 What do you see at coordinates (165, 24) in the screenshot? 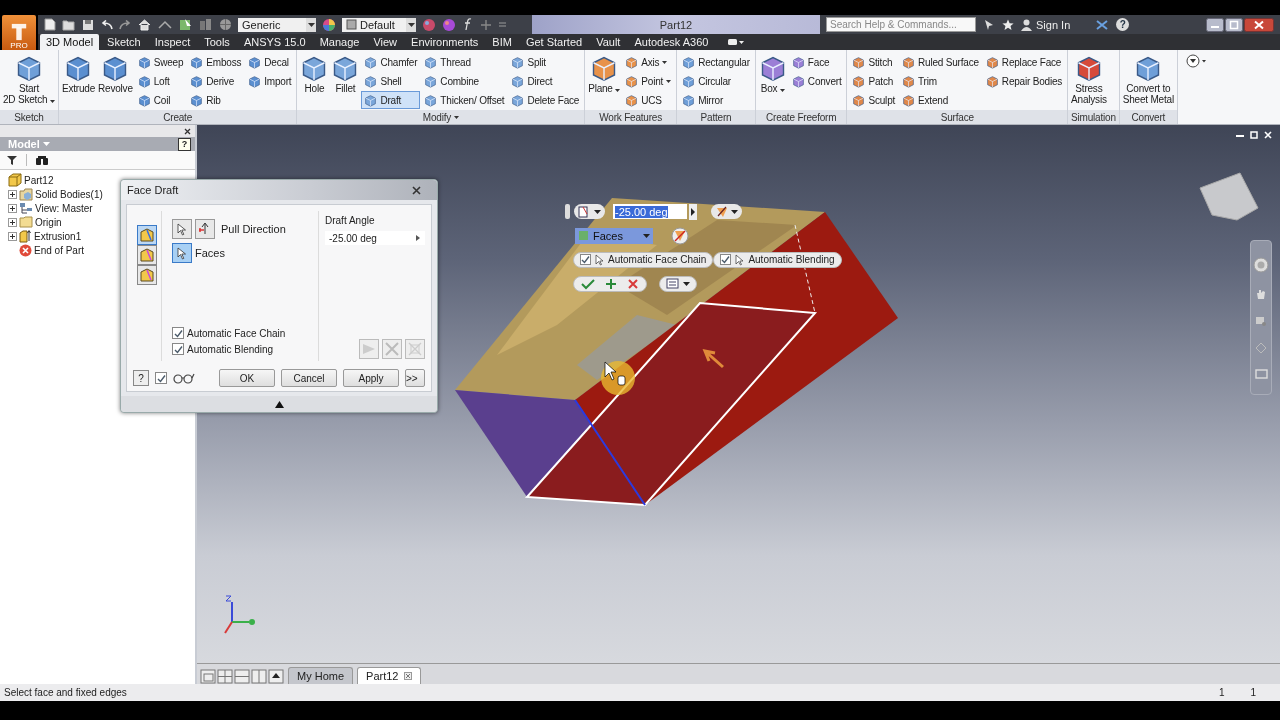
I see `update-icon` at bounding box center [165, 24].